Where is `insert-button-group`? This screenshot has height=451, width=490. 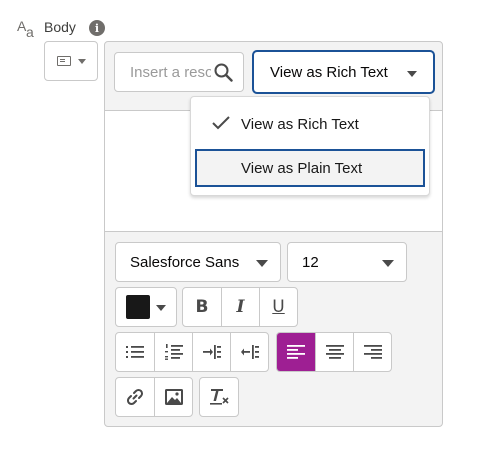
insert-button-group is located at coordinates (154, 397).